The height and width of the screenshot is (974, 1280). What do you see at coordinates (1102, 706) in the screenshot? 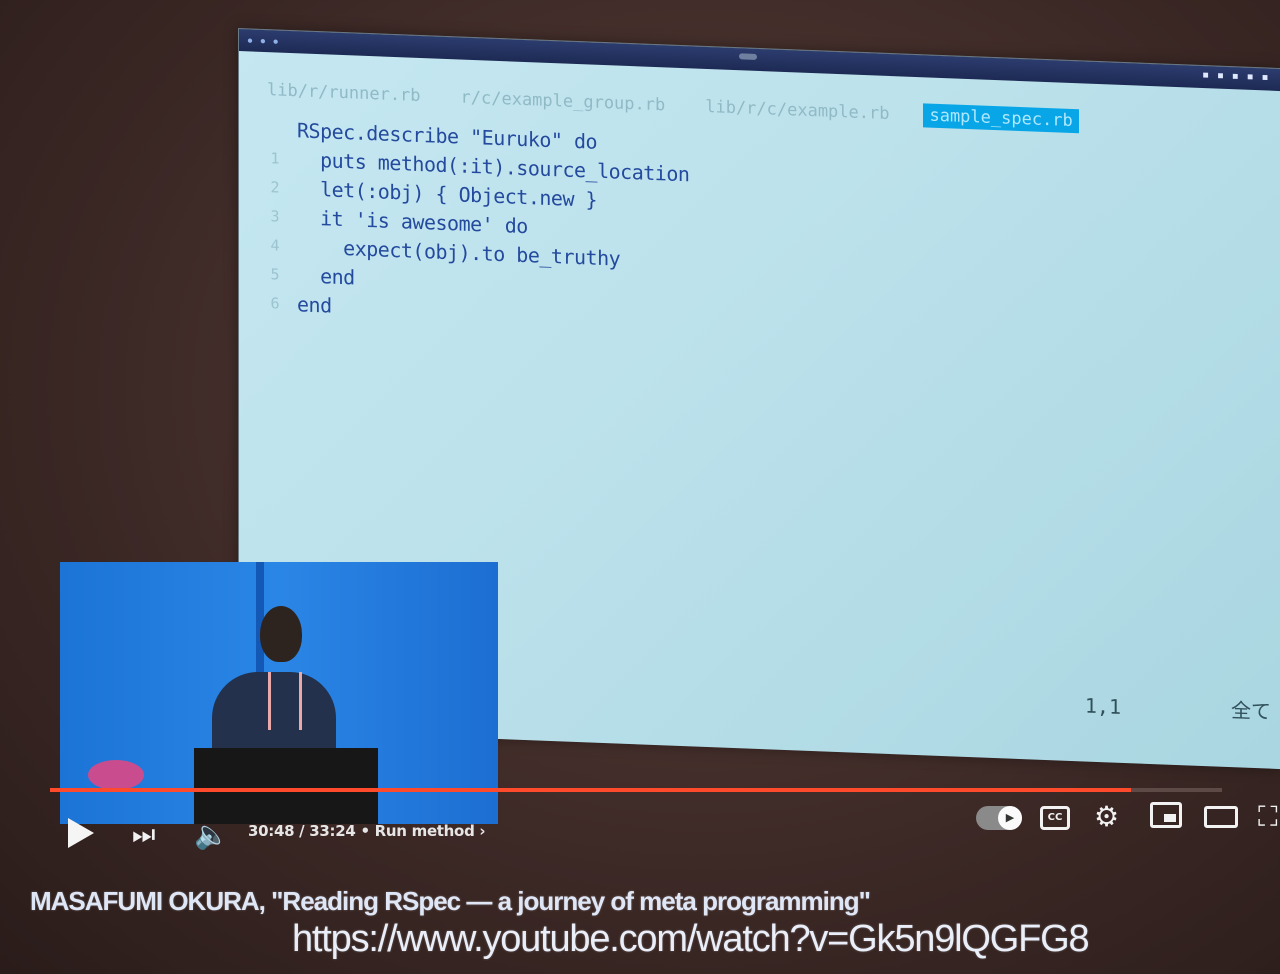
I see `cursor-position: 1,1` at bounding box center [1102, 706].